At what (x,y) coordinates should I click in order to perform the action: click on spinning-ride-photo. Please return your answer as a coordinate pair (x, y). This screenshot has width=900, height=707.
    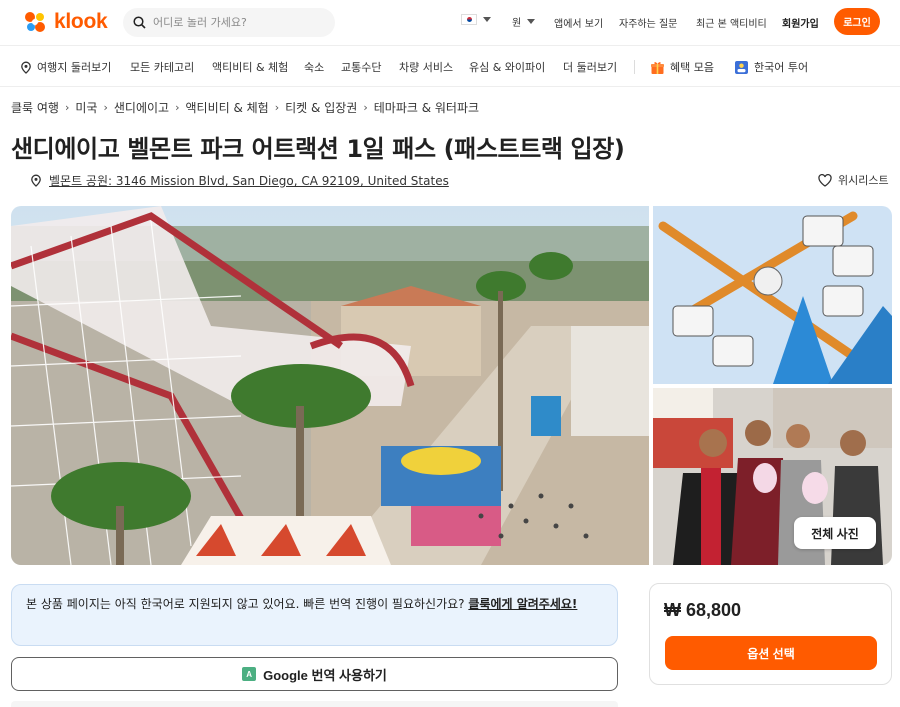
    Looking at the image, I should click on (772, 295).